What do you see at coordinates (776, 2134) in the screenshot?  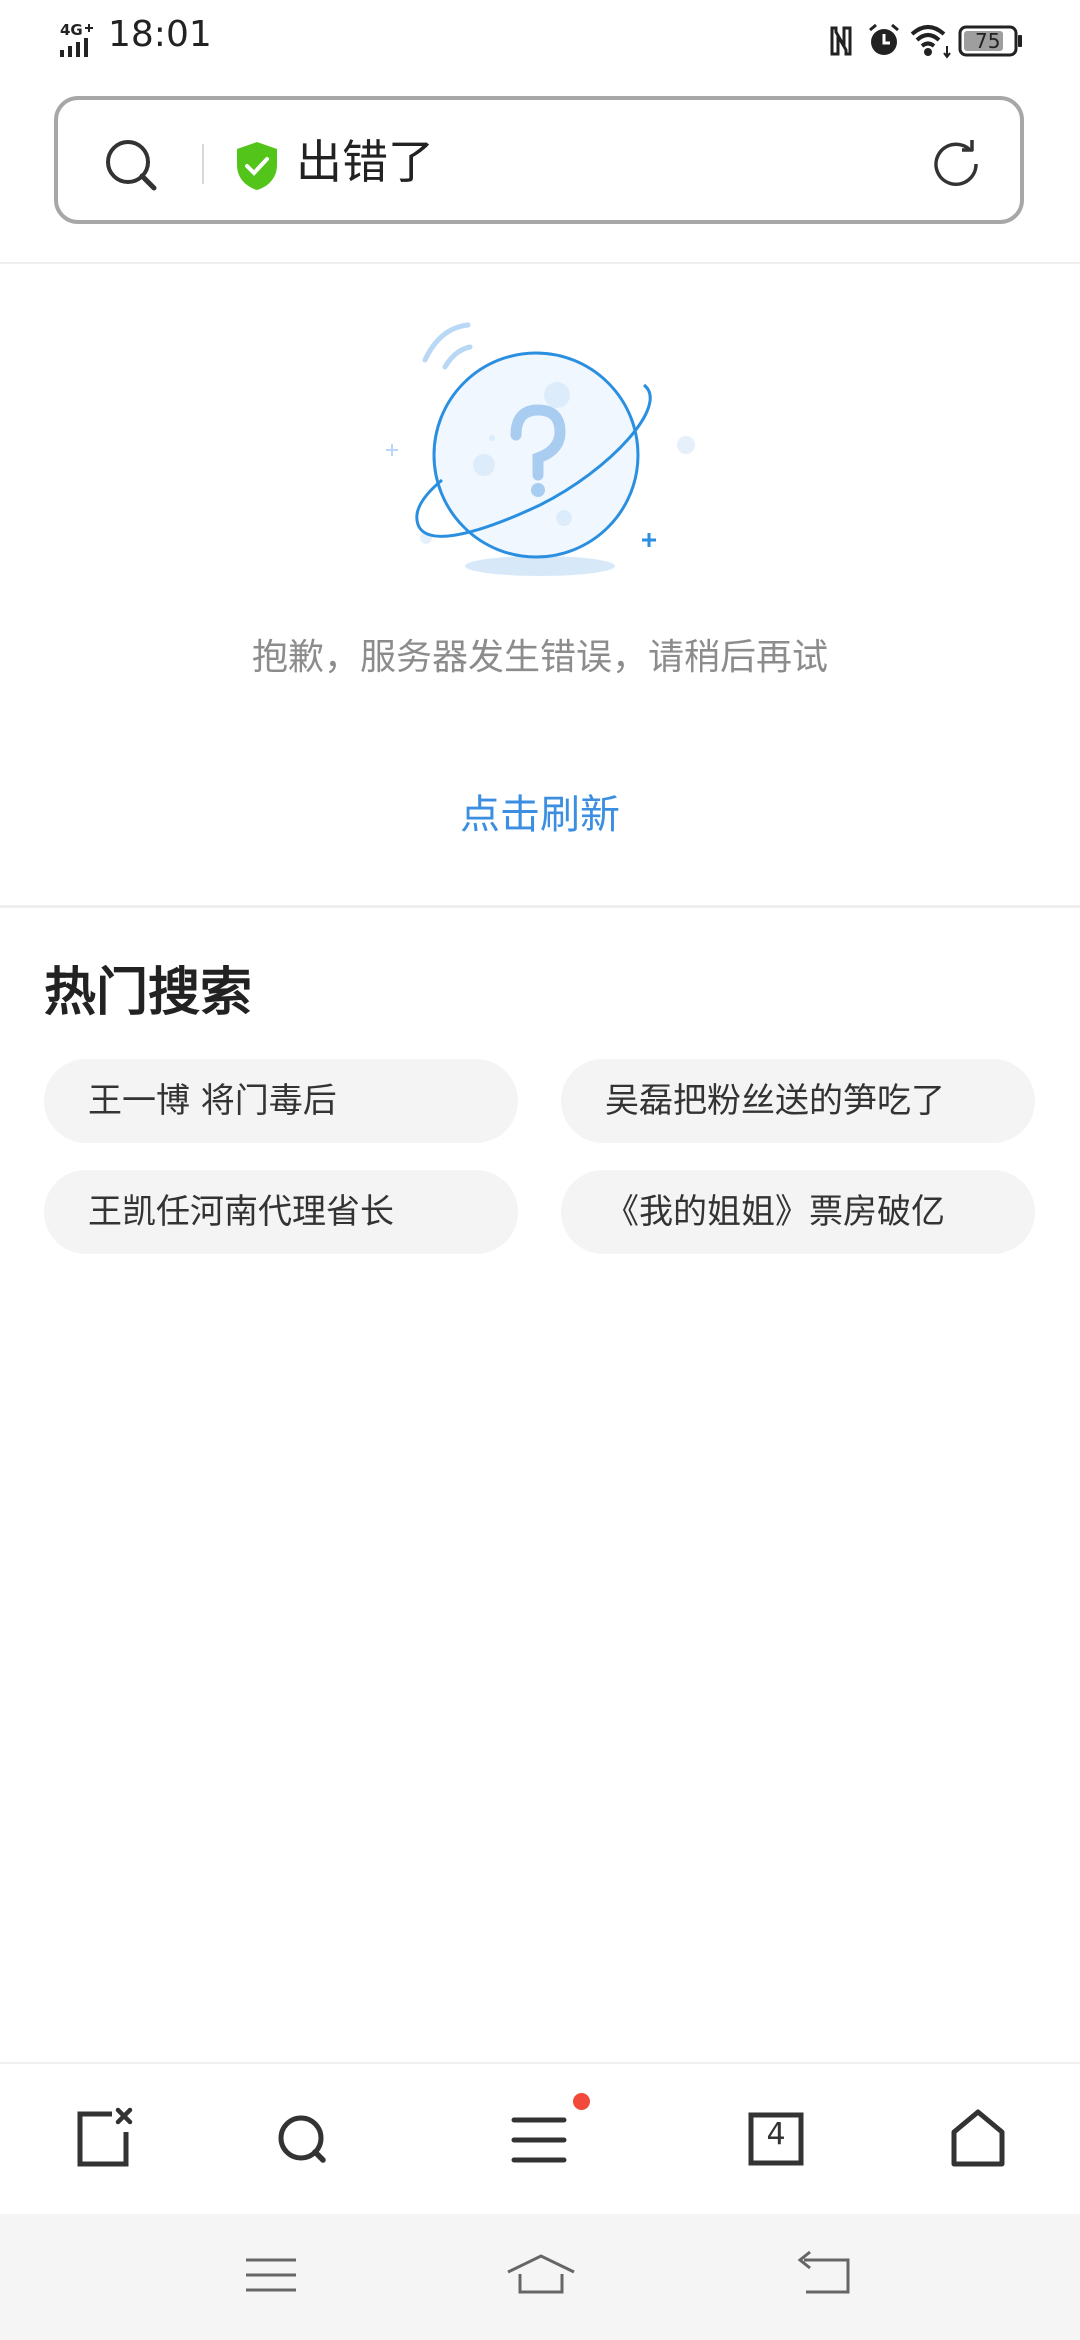 I see `tab-count: 4` at bounding box center [776, 2134].